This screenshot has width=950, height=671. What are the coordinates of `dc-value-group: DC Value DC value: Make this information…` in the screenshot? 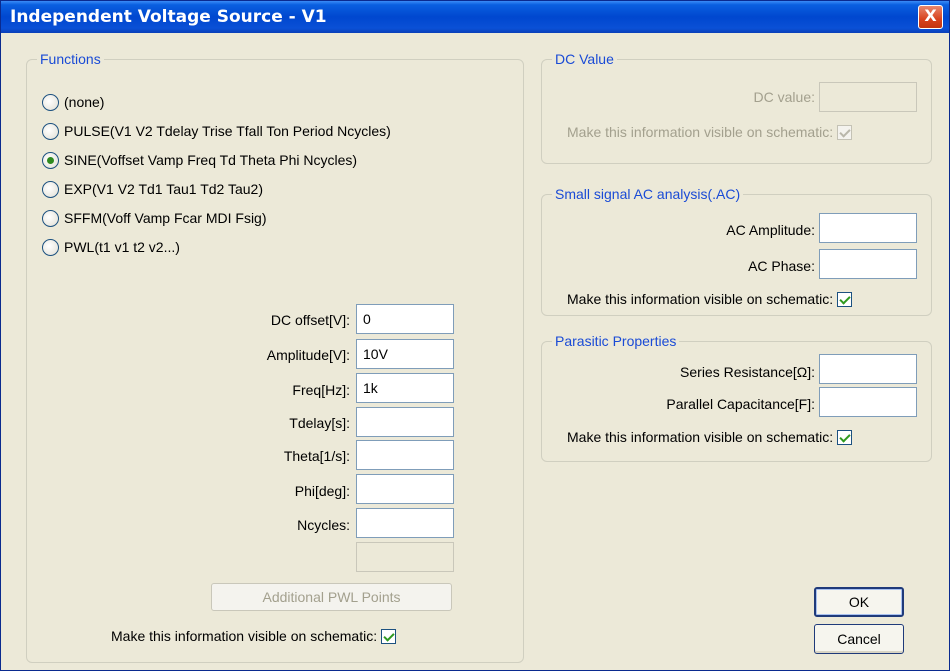 It's located at (736, 107).